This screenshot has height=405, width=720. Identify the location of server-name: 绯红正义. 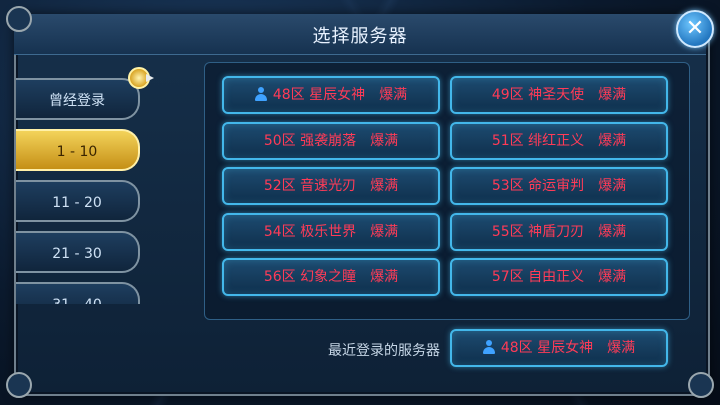
(556, 140).